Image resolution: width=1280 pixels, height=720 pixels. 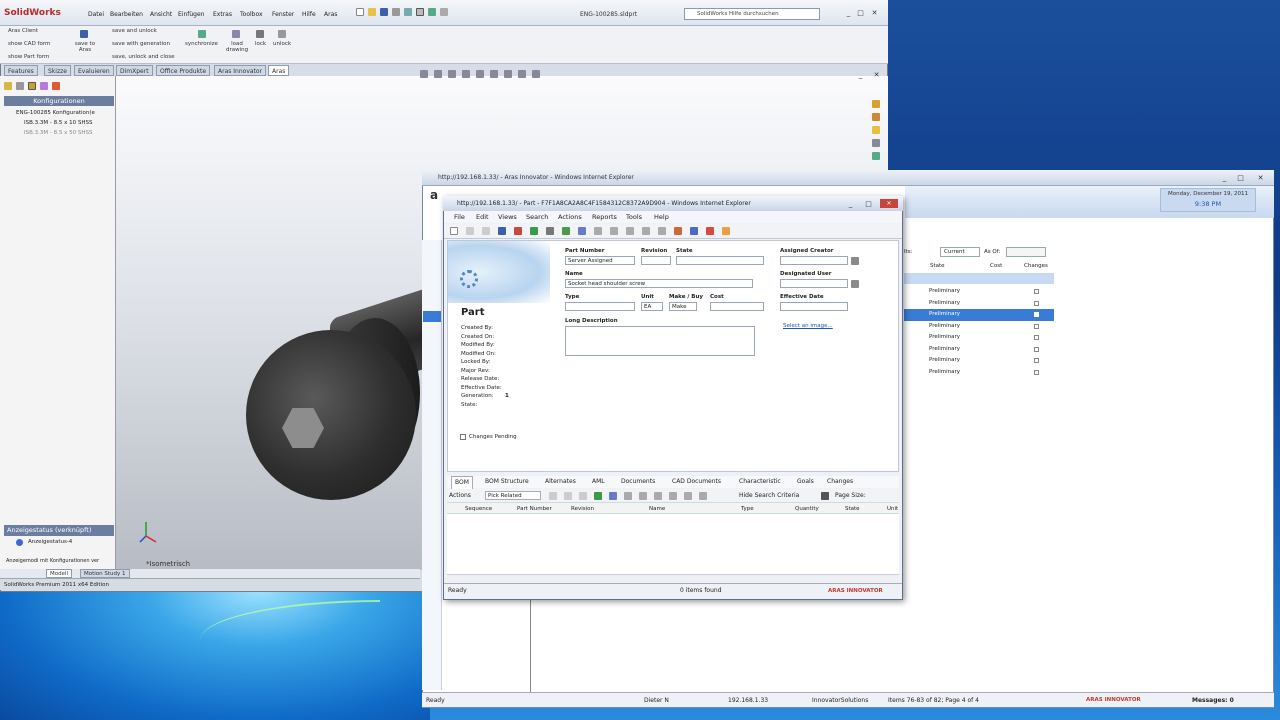 What do you see at coordinates (396, 12) in the screenshot?
I see `print-icon` at bounding box center [396, 12].